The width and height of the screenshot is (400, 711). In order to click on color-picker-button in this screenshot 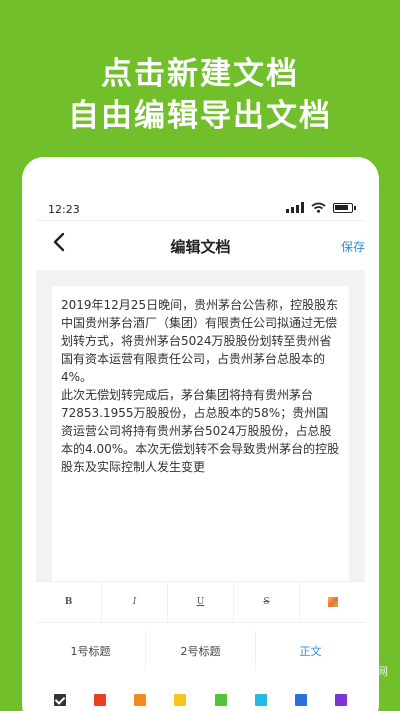, I will do `click(332, 602)`.